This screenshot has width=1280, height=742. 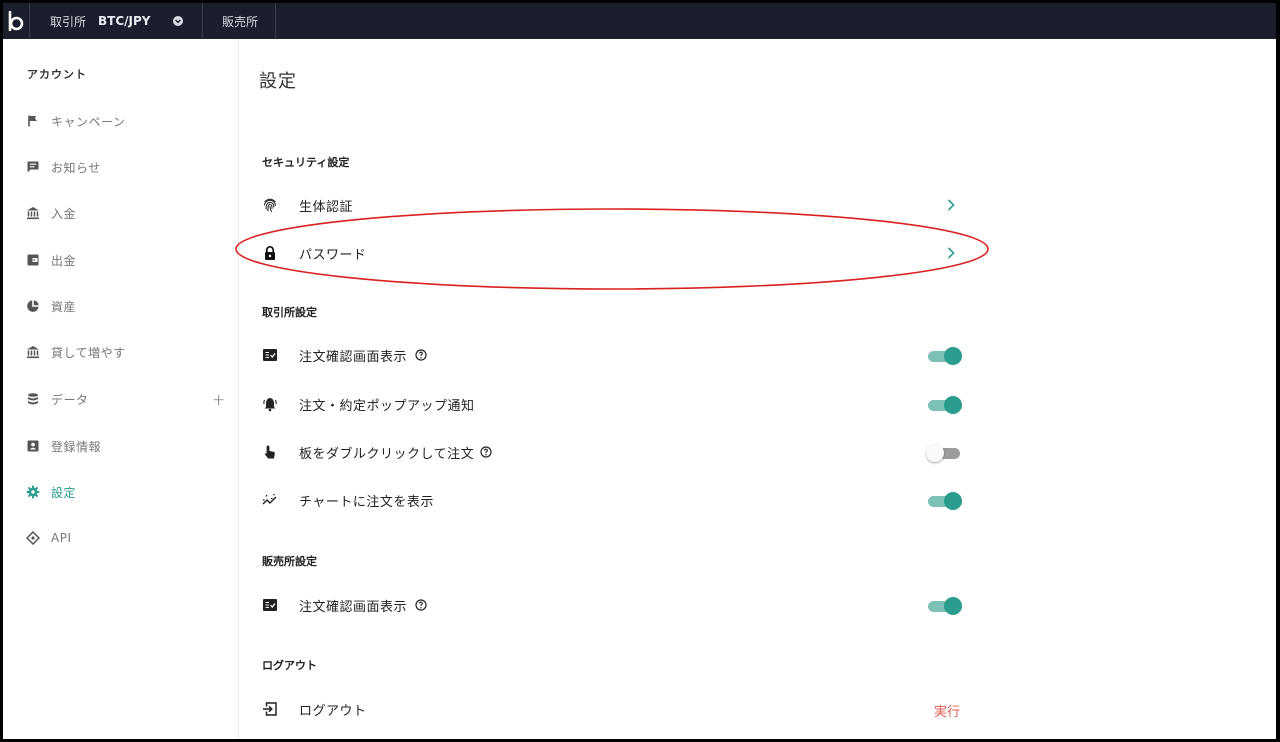 I want to click on sidebar-item-data: データ +, so click(x=121, y=399).